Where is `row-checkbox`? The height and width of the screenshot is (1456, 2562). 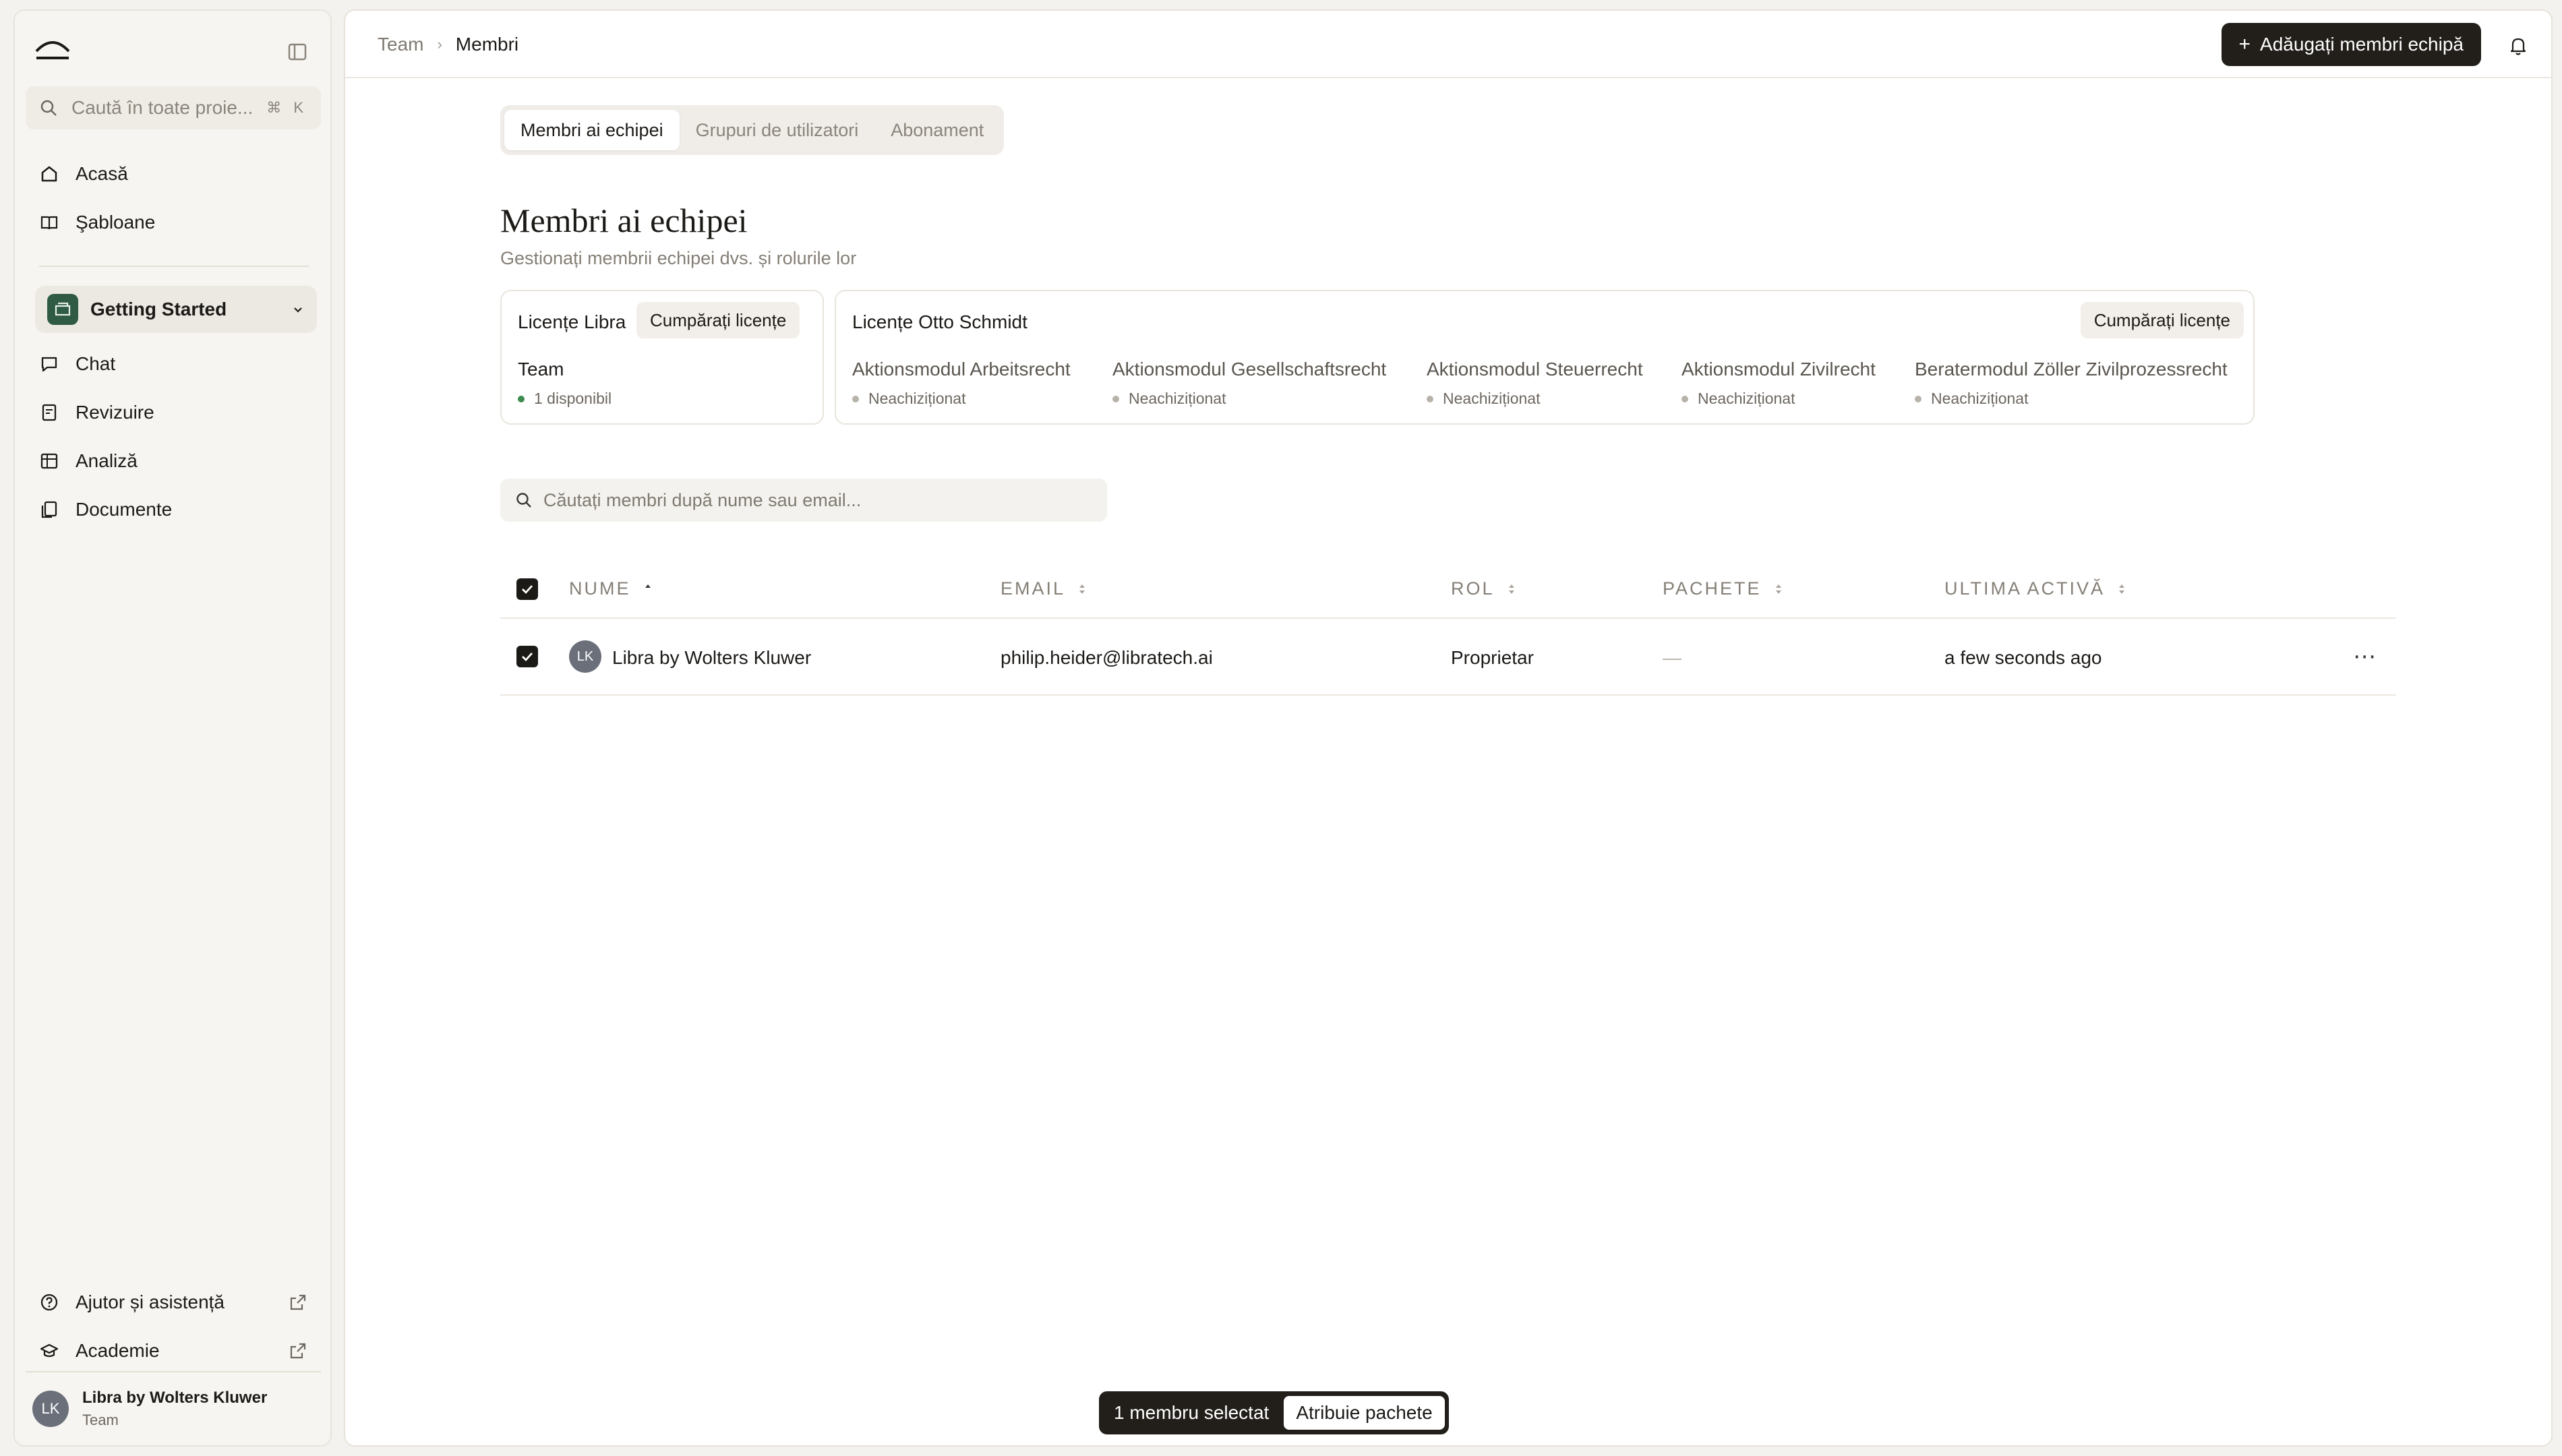 row-checkbox is located at coordinates (527, 656).